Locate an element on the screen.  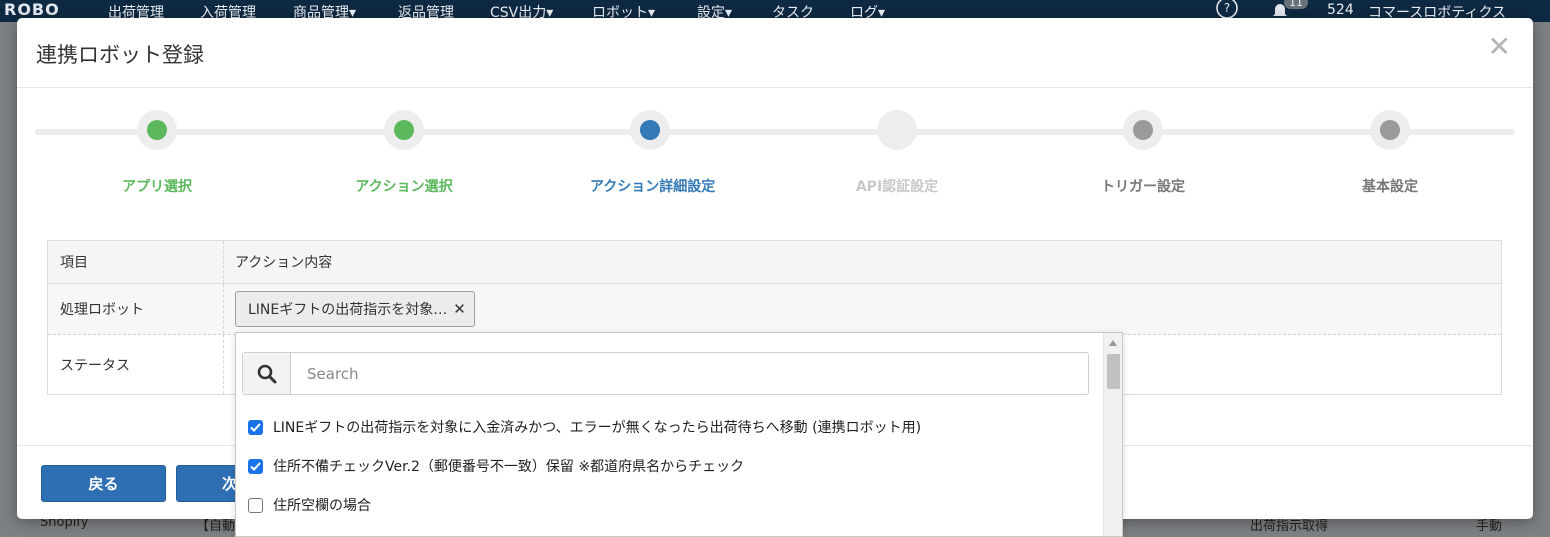
checkbox-unchecked-icon is located at coordinates (255, 505).